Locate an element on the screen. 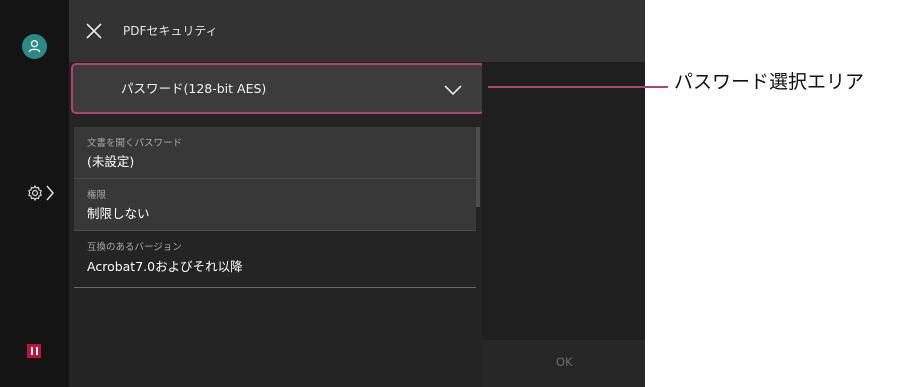 The width and height of the screenshot is (912, 387). scrollbar is located at coordinates (478, 167).